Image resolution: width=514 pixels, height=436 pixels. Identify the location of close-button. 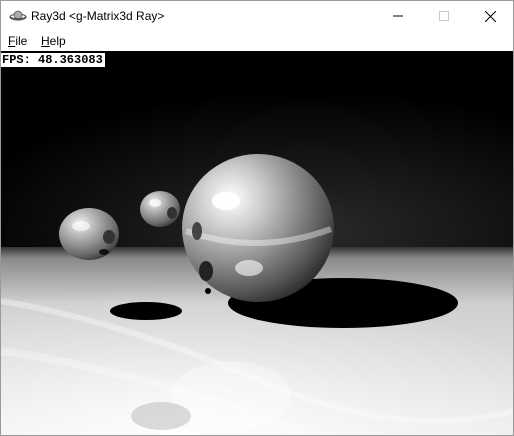
(490, 16).